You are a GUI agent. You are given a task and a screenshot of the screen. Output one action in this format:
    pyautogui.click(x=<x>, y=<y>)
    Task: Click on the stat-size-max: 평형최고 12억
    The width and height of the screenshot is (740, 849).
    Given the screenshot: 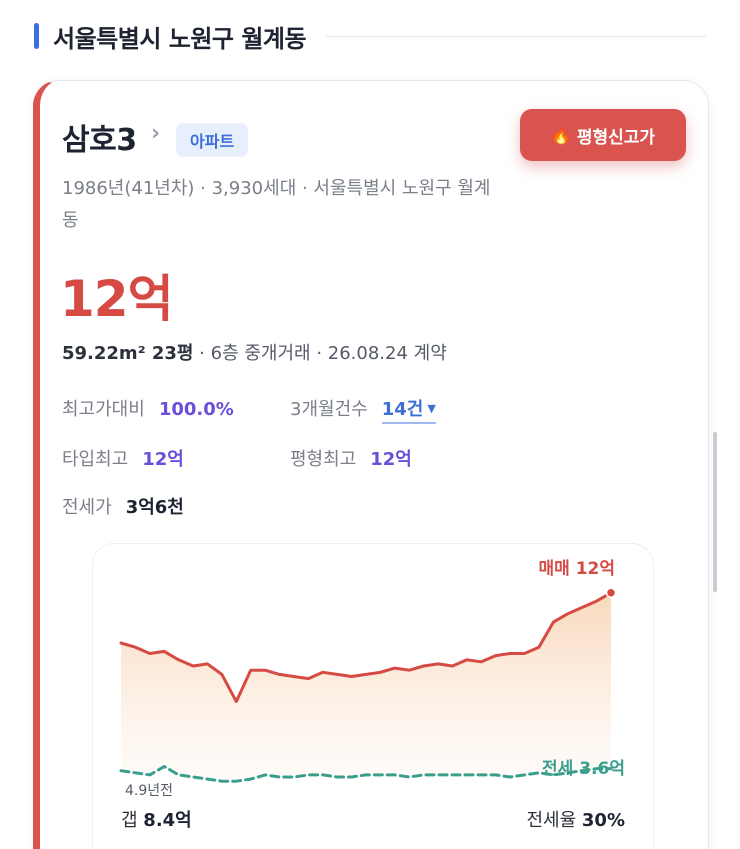 What is the action you would take?
    pyautogui.click(x=351, y=458)
    